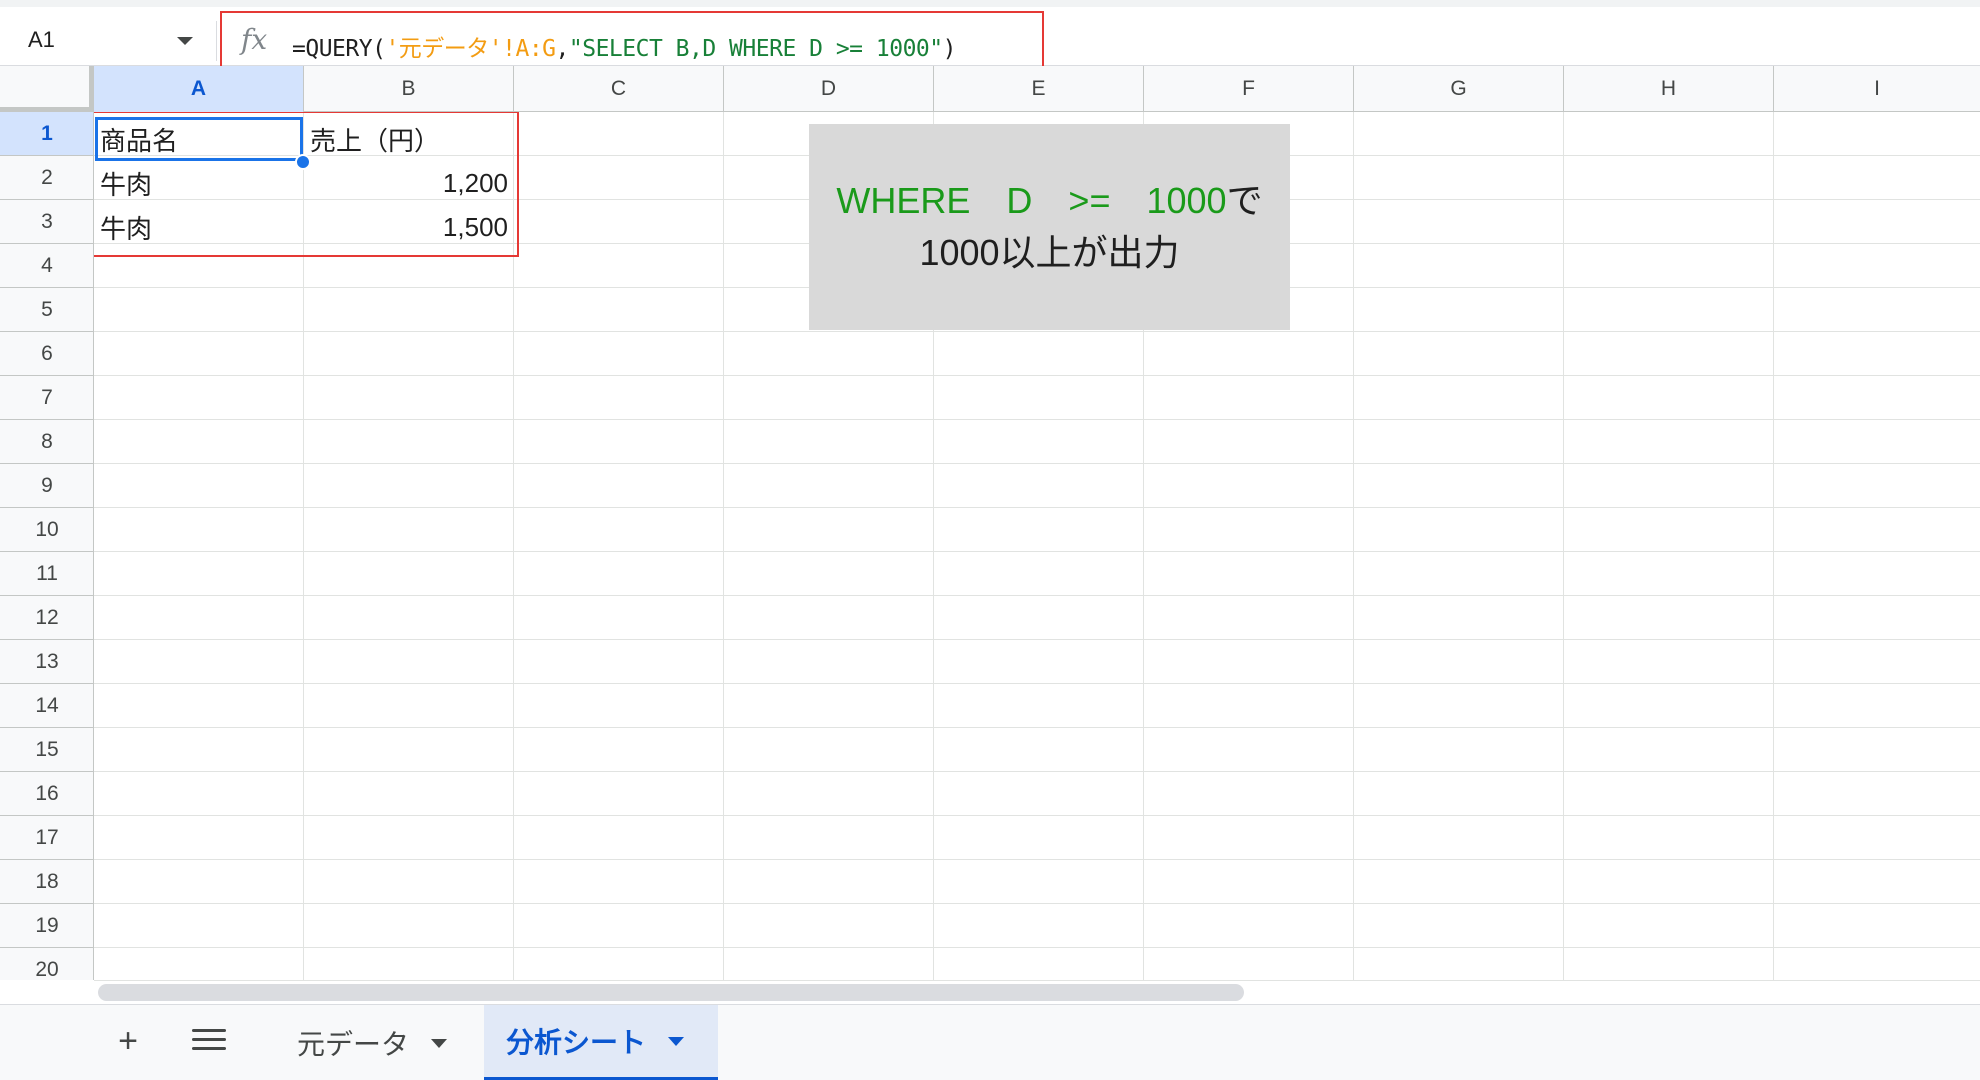 The width and height of the screenshot is (1980, 1080). What do you see at coordinates (199, 89) in the screenshot?
I see `column-header-a: A` at bounding box center [199, 89].